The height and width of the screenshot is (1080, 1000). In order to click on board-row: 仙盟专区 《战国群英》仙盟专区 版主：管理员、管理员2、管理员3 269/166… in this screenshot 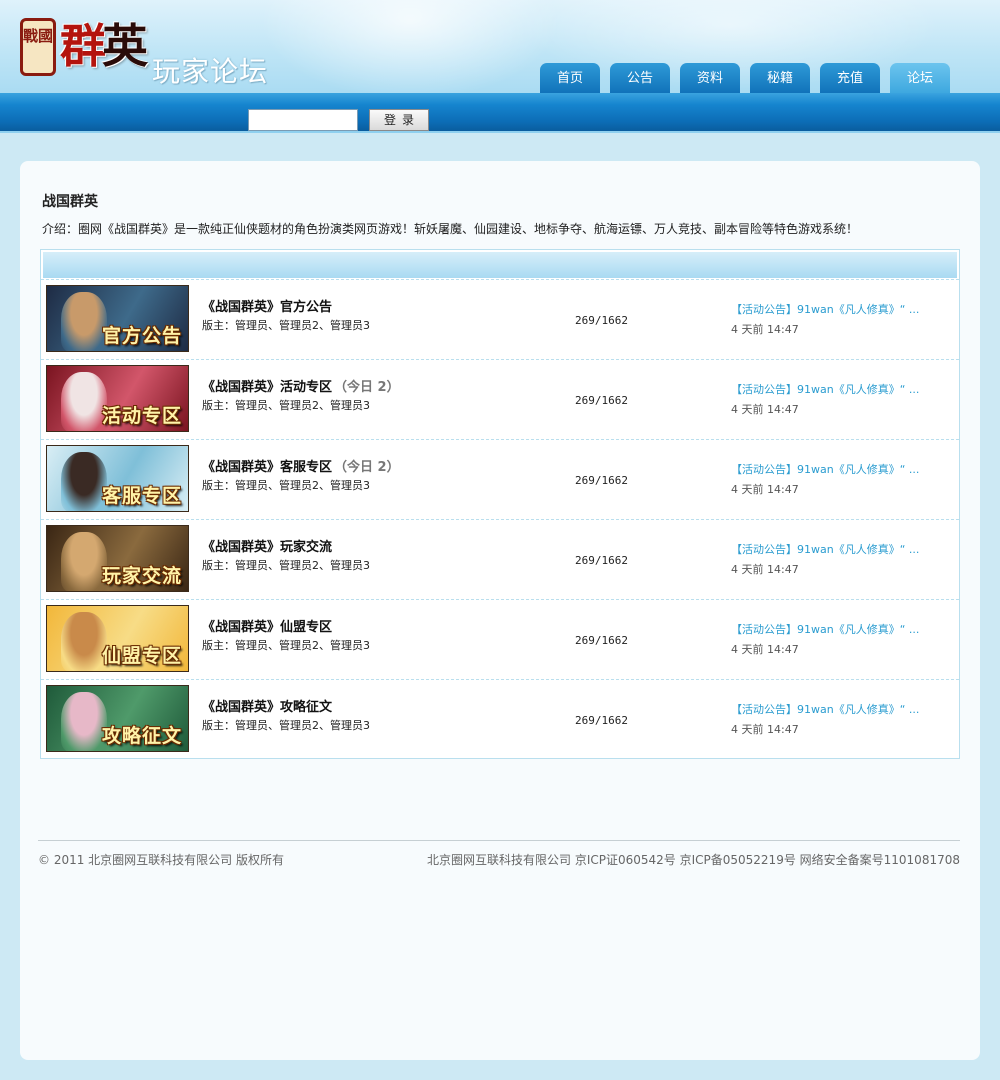, I will do `click(500, 639)`.